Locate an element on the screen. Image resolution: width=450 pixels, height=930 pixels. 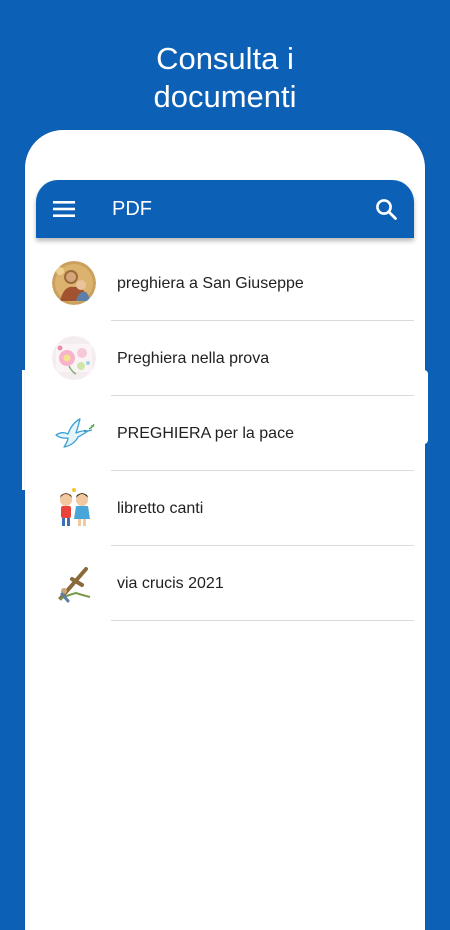
promo-headline: Consulta i documenti is located at coordinates (225, 78).